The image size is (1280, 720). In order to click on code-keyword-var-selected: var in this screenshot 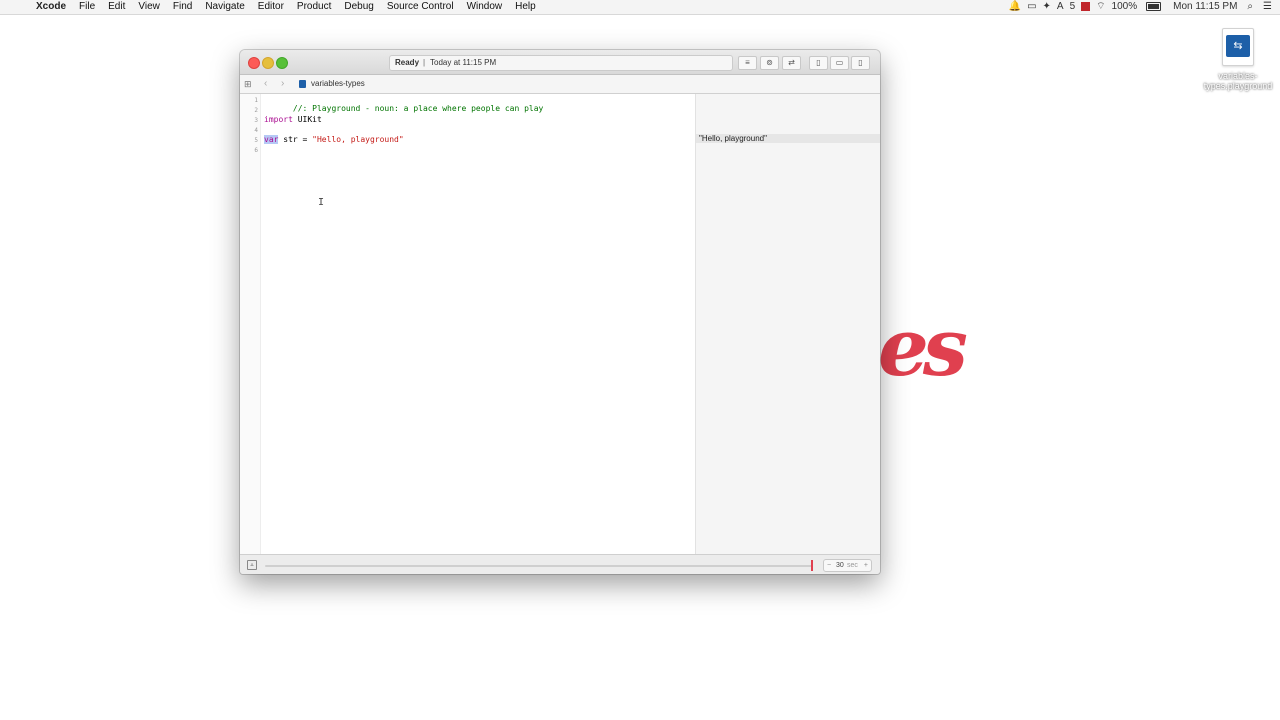, I will do `click(271, 139)`.